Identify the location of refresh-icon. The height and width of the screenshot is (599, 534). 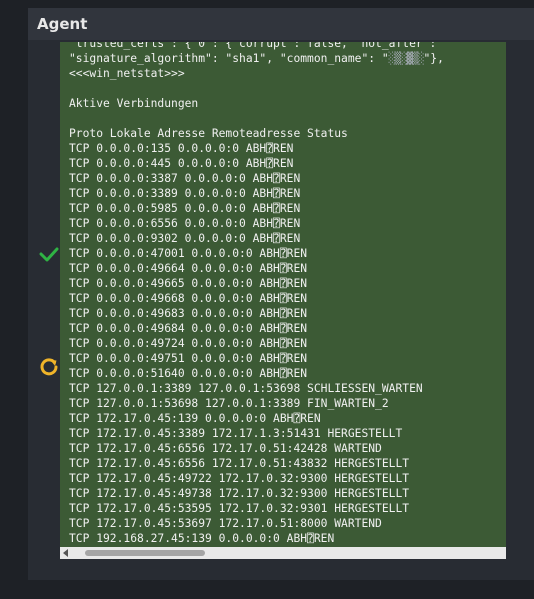
(49, 367).